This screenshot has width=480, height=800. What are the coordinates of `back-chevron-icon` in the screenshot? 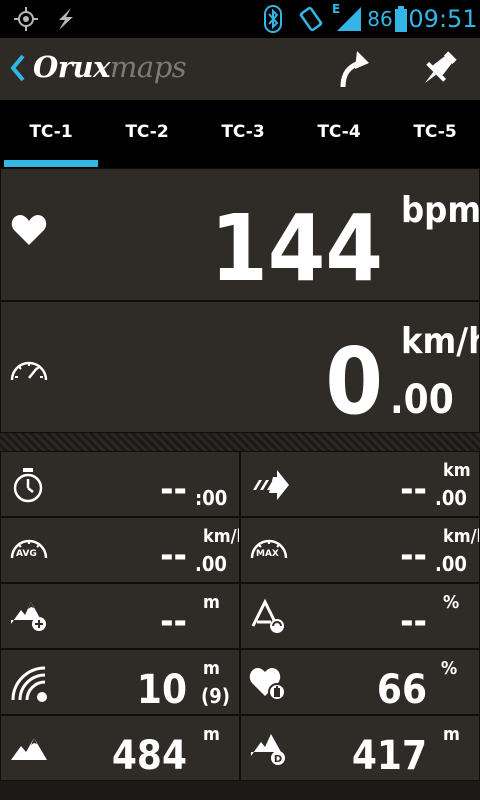 It's located at (18, 70).